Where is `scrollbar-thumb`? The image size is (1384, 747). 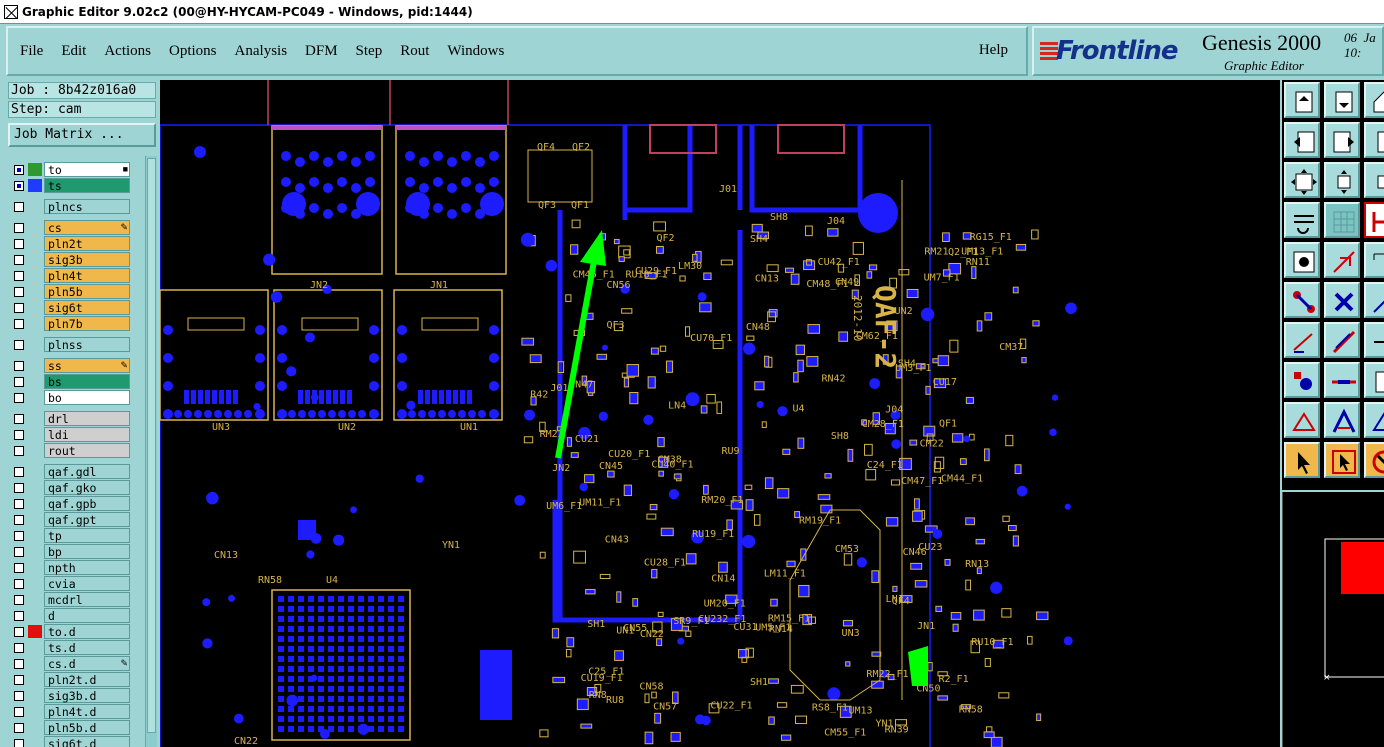
scrollbar-thumb is located at coordinates (151, 445).